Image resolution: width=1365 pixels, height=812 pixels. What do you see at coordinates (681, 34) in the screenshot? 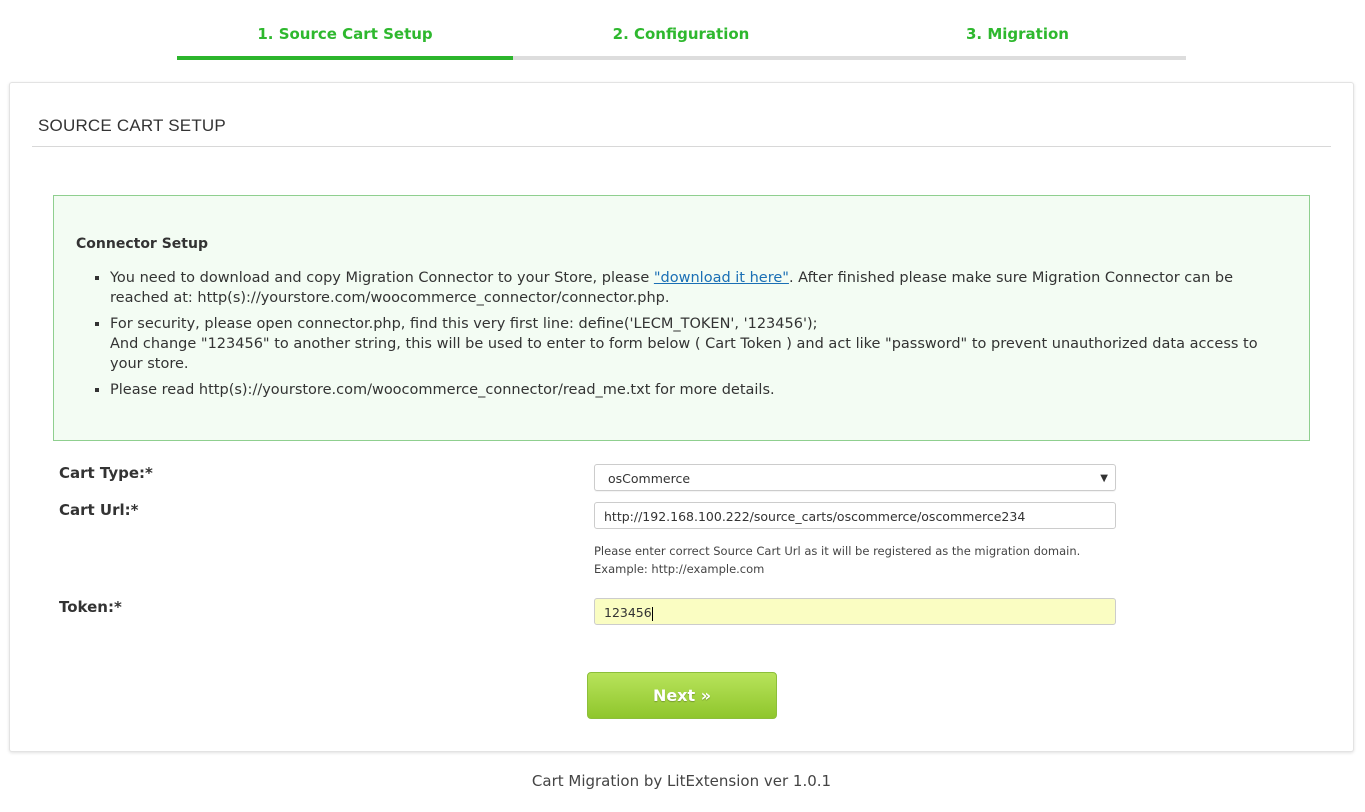
I see `step-label: 2. Configuration` at bounding box center [681, 34].